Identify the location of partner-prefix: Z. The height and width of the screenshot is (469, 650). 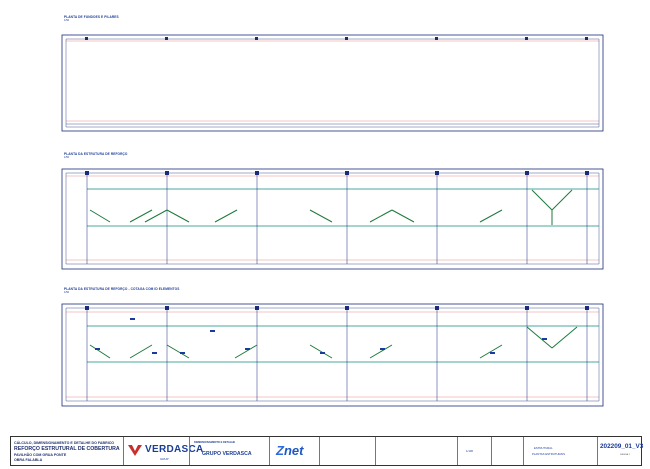
(280, 450).